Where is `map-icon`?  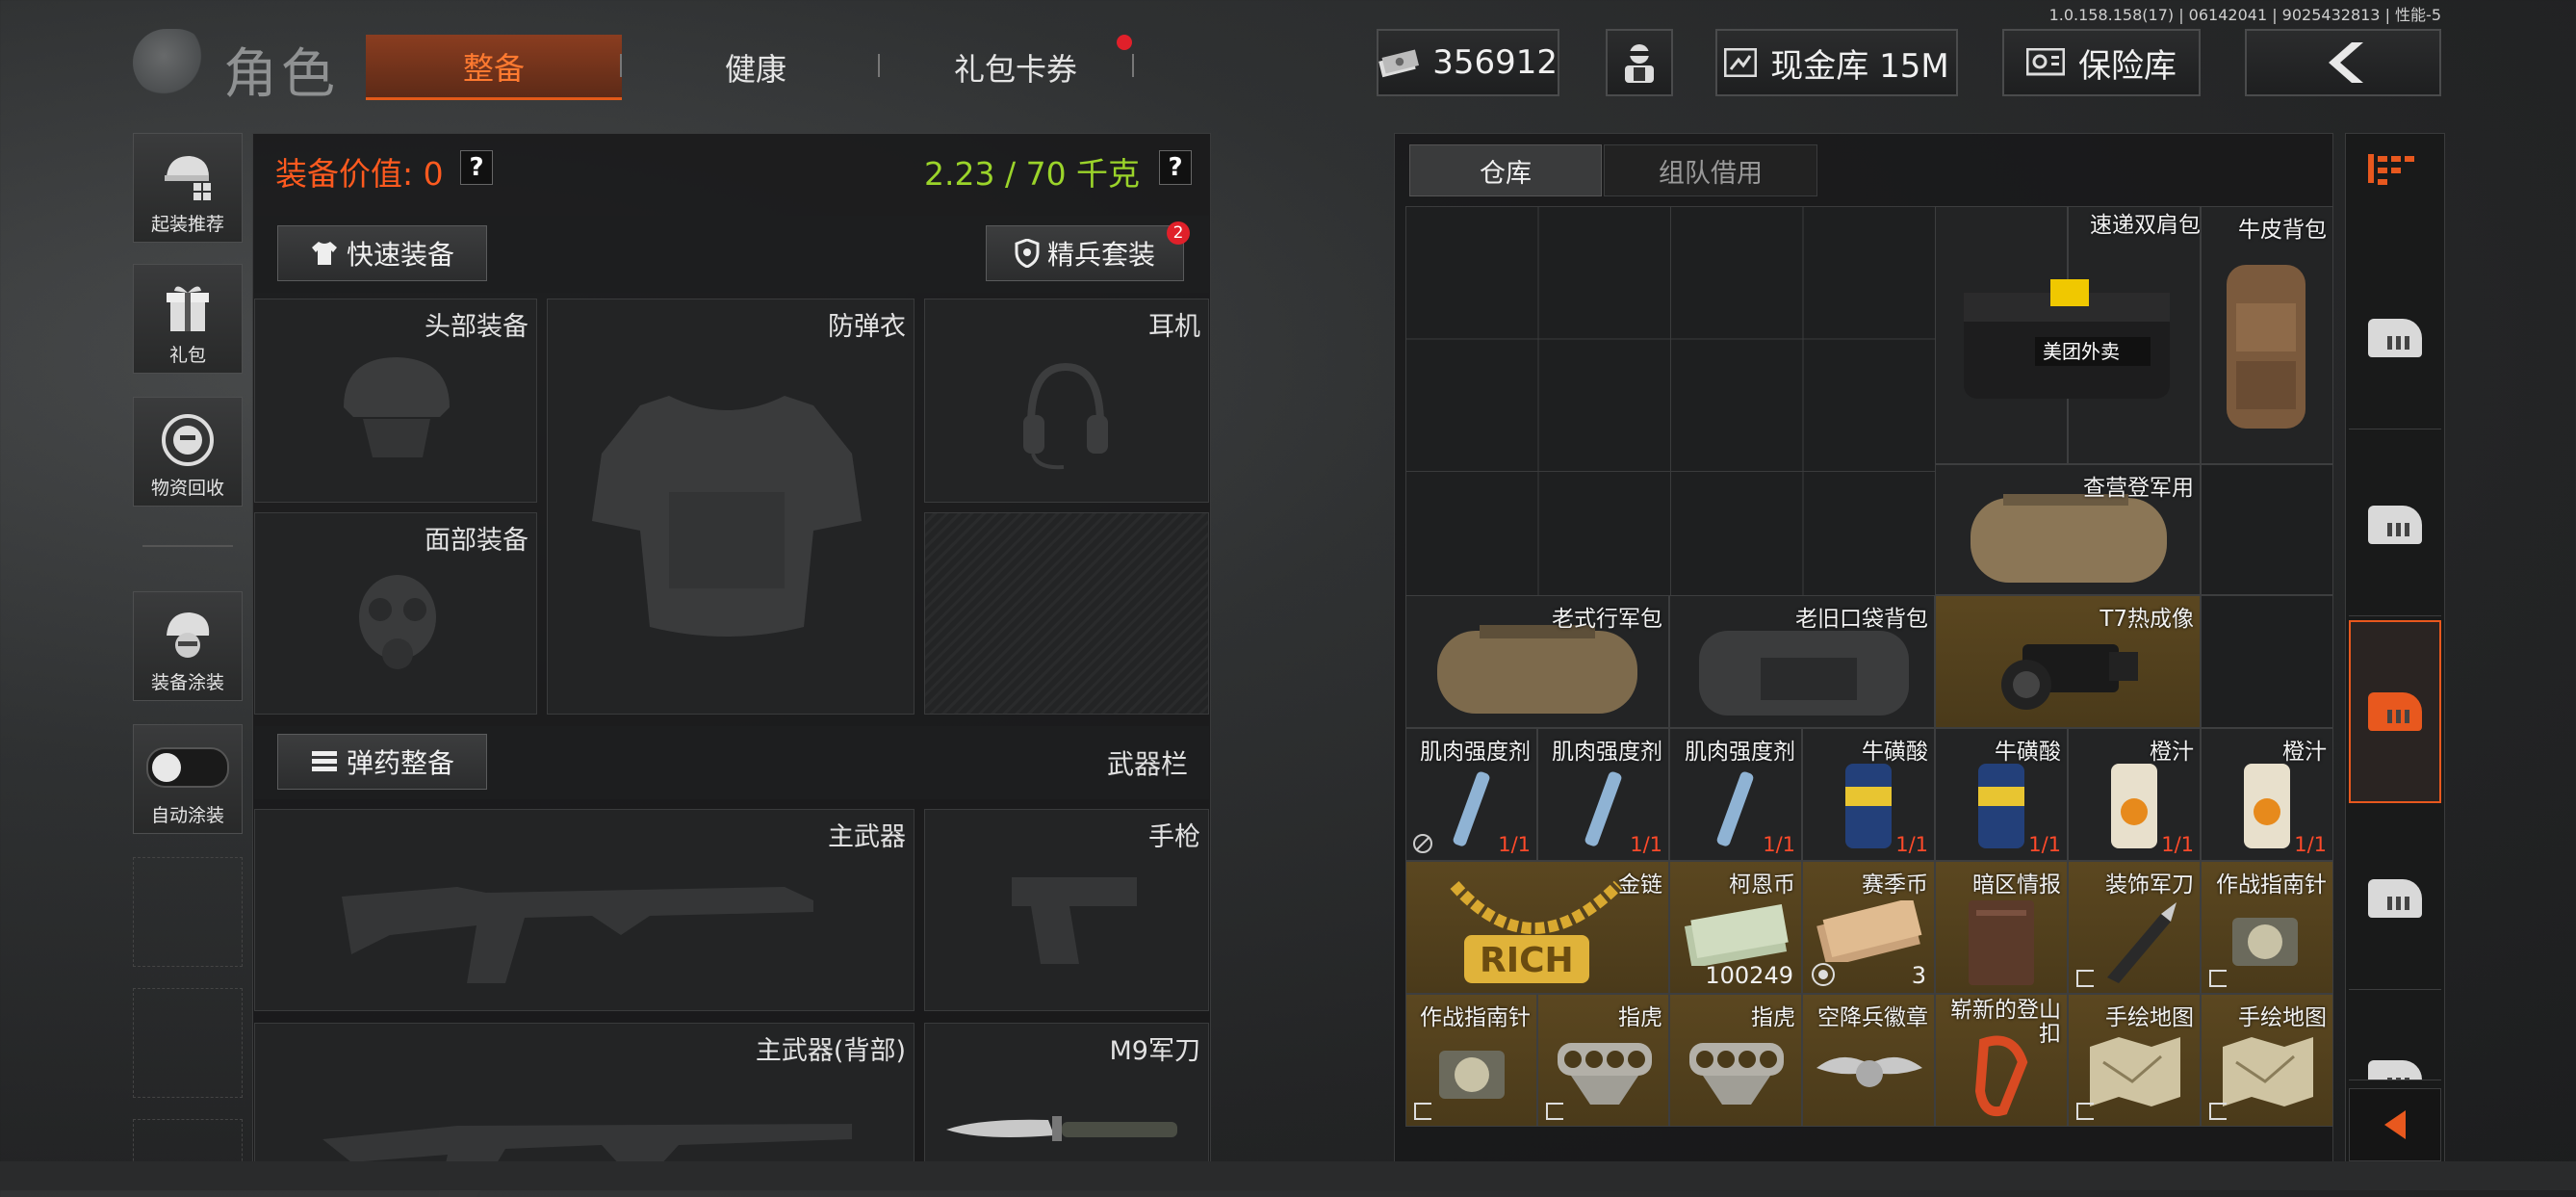
map-icon is located at coordinates (2268, 1072).